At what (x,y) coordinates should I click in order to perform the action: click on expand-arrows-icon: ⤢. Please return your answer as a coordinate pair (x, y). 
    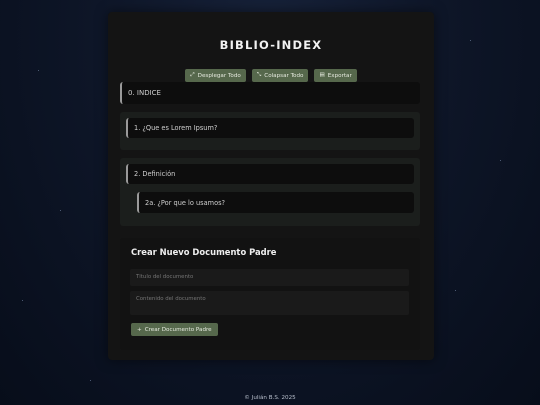
    Looking at the image, I should click on (192, 74).